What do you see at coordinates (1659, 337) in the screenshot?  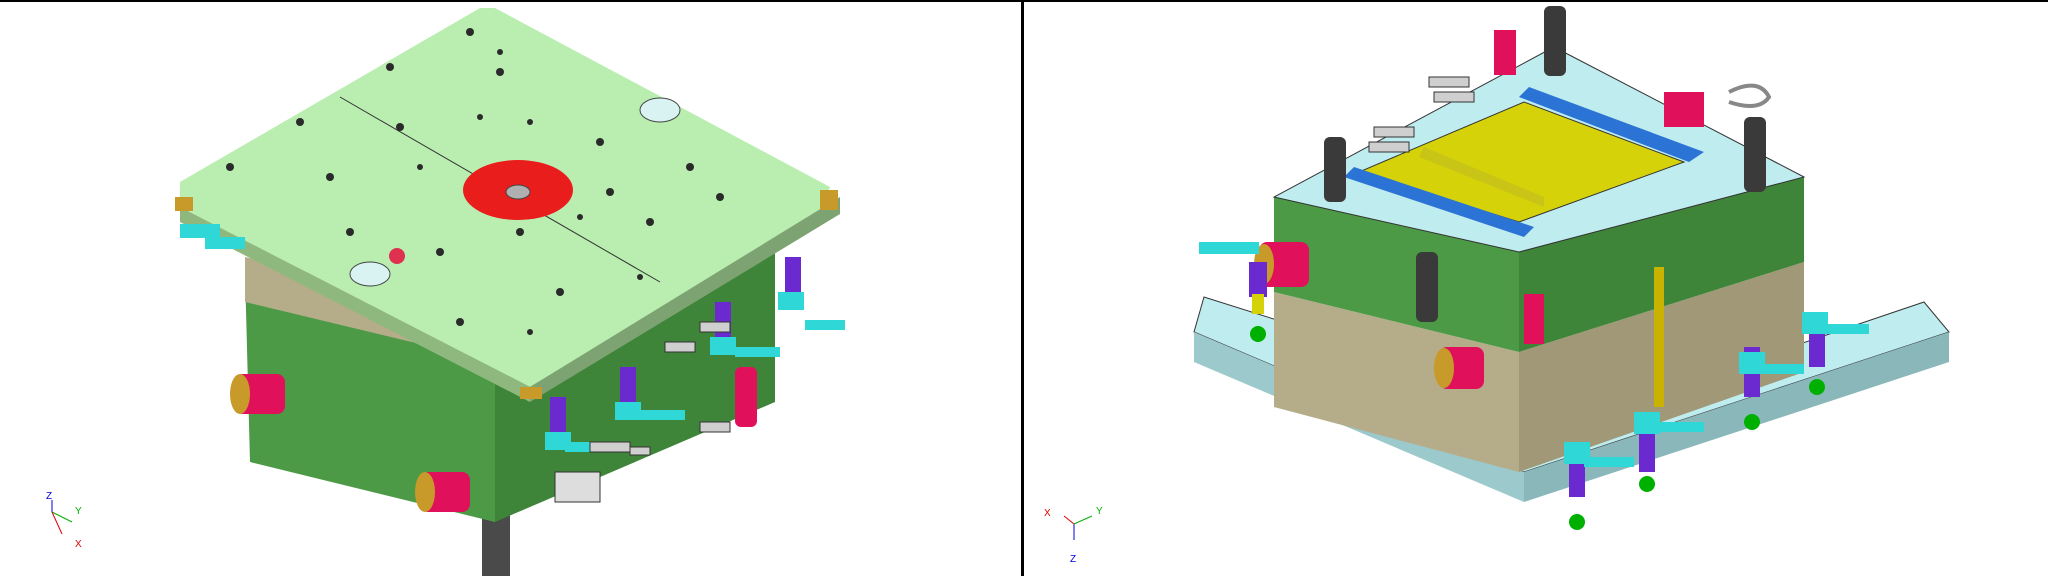 I see `strap` at bounding box center [1659, 337].